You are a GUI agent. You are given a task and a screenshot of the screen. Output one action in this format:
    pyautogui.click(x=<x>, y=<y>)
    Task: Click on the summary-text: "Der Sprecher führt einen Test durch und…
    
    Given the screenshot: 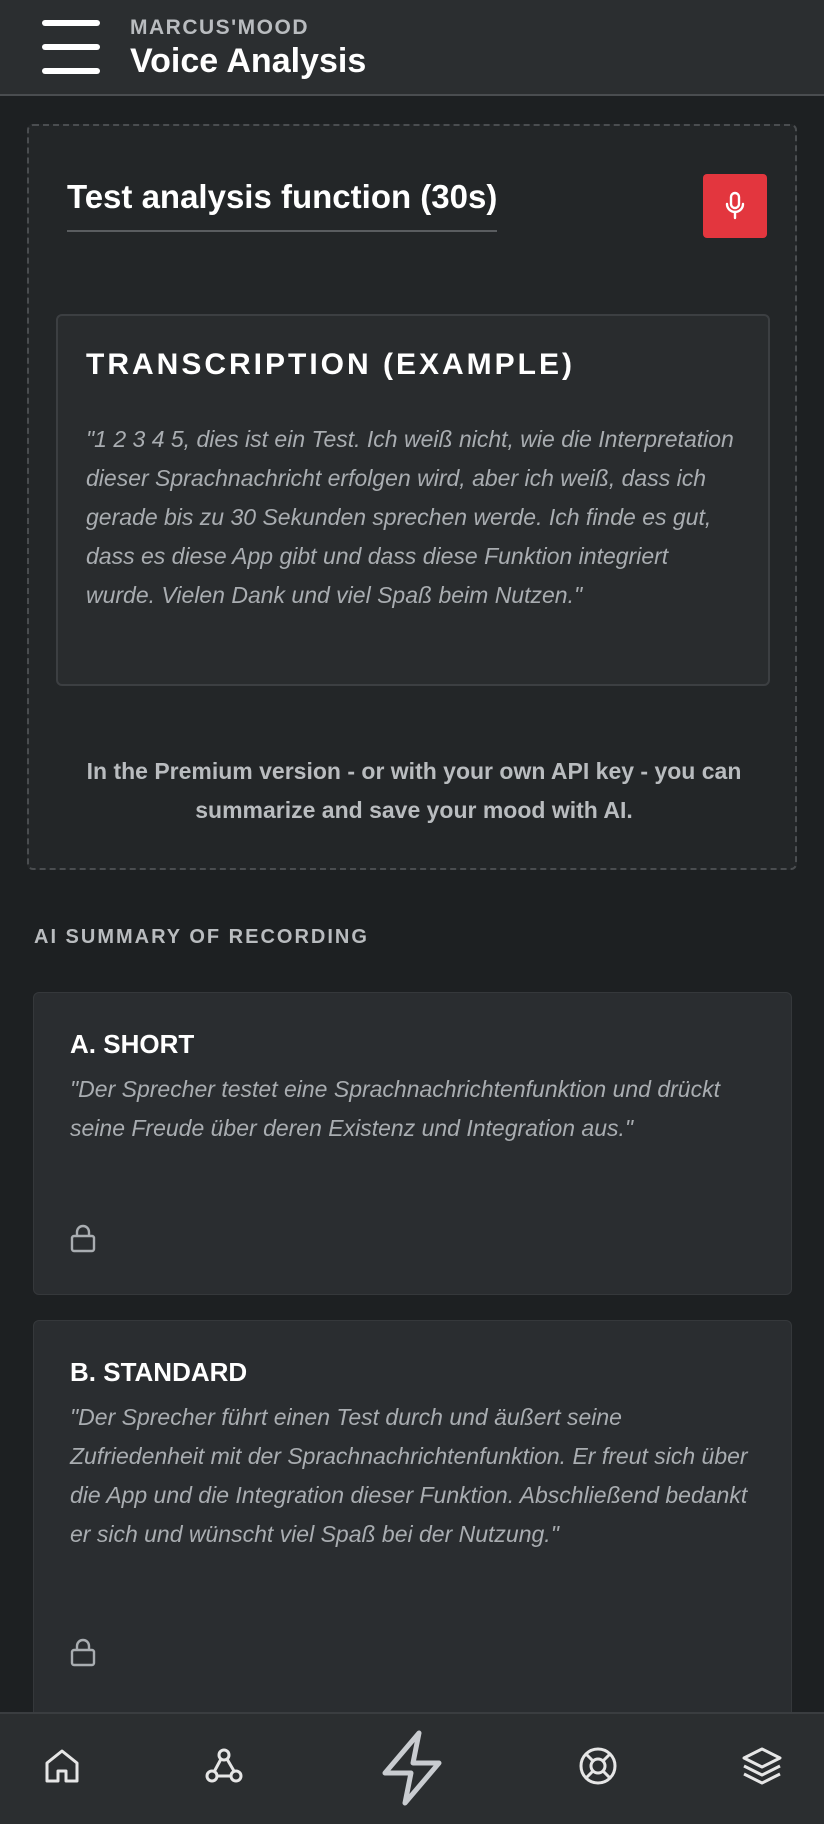 What is the action you would take?
    pyautogui.click(x=409, y=1475)
    